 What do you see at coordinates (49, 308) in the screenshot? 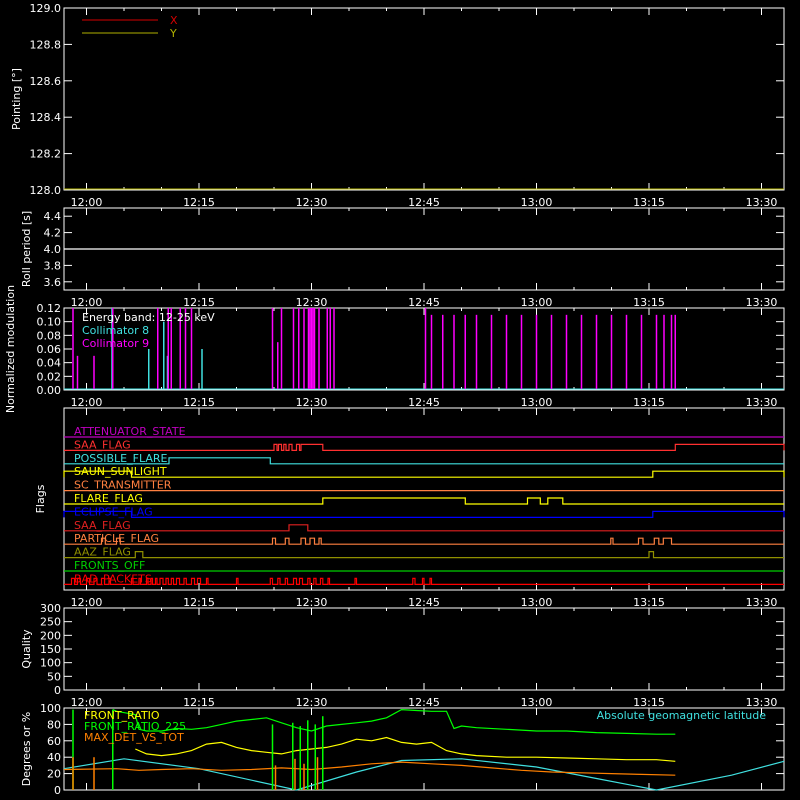
I see `modulation-panel-ytick-label: 0.12` at bounding box center [49, 308].